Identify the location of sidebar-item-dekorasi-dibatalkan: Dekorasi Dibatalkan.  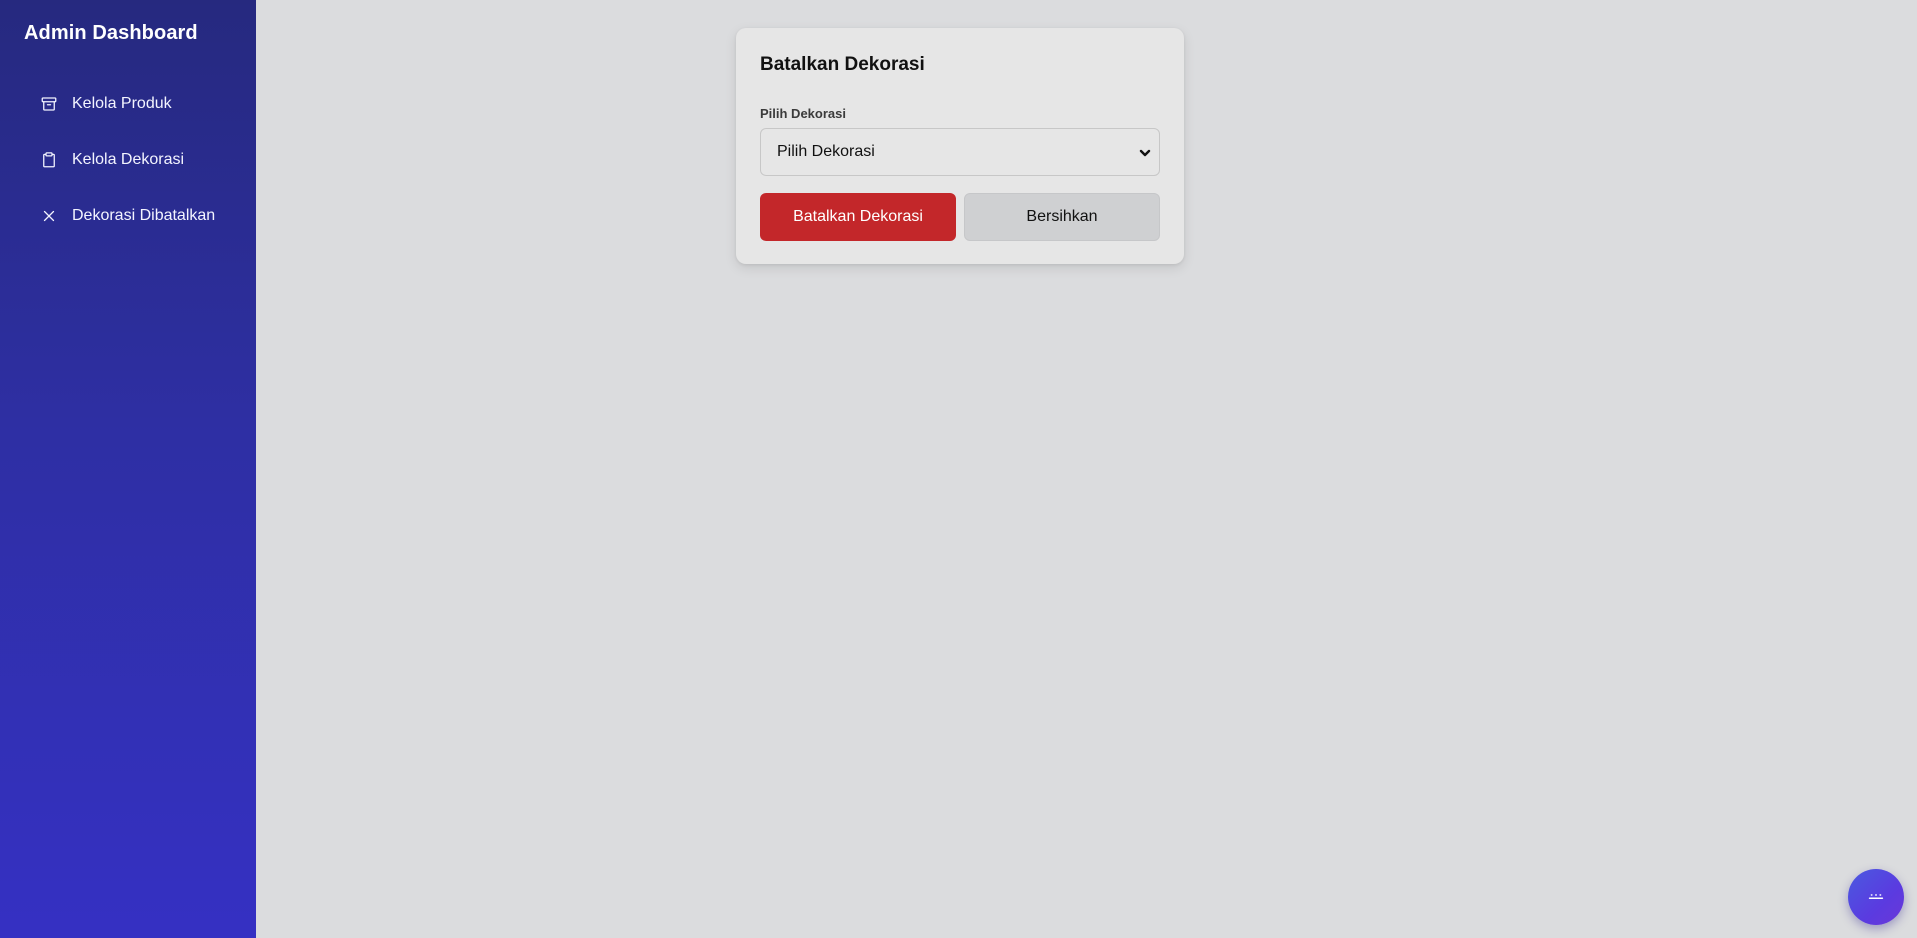
(134, 216).